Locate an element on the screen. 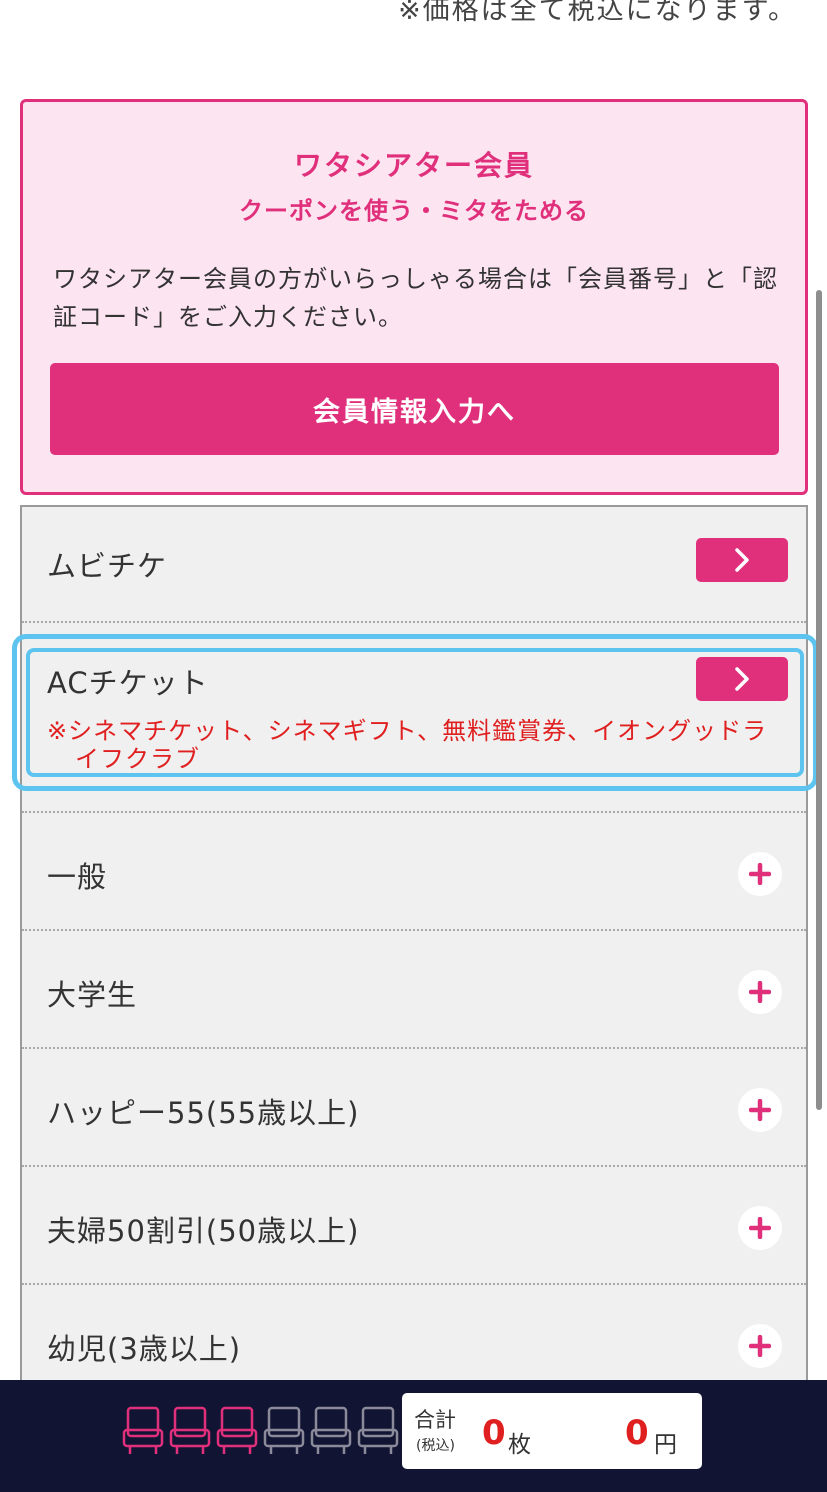 The height and width of the screenshot is (1492, 827). happy55-plus-button is located at coordinates (760, 1110).